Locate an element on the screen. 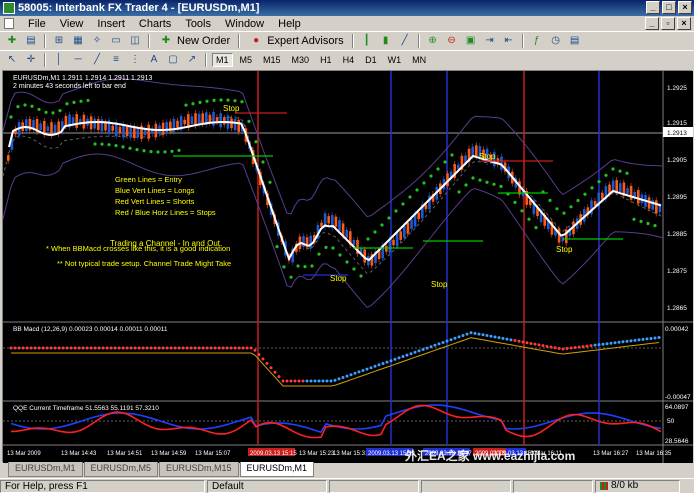  timeframe-m1: M1 is located at coordinates (222, 59).